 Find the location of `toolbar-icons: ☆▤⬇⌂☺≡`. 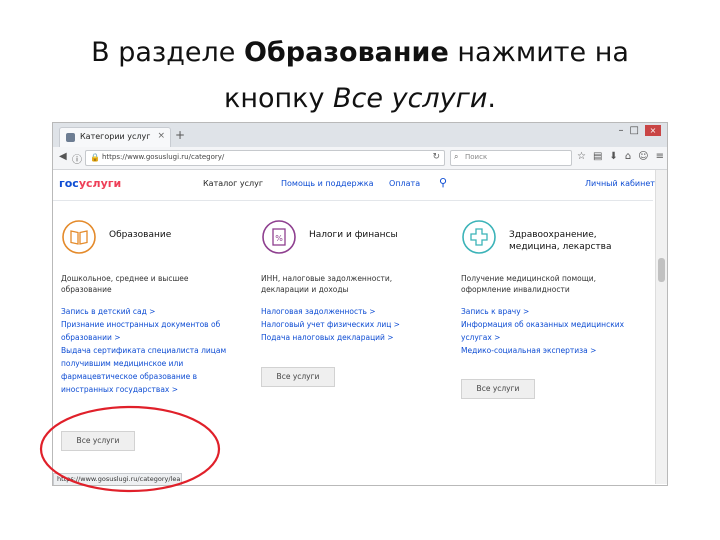

toolbar-icons: ☆▤⬇⌂☺≡ is located at coordinates (622, 156).